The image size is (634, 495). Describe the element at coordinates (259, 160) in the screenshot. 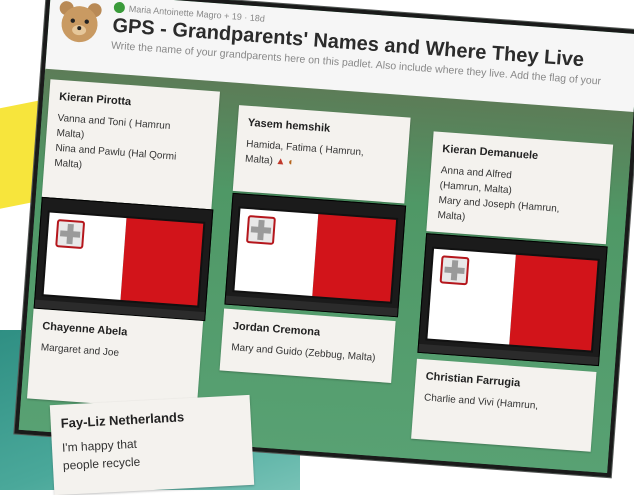

I see `post-line: Malta)` at that location.